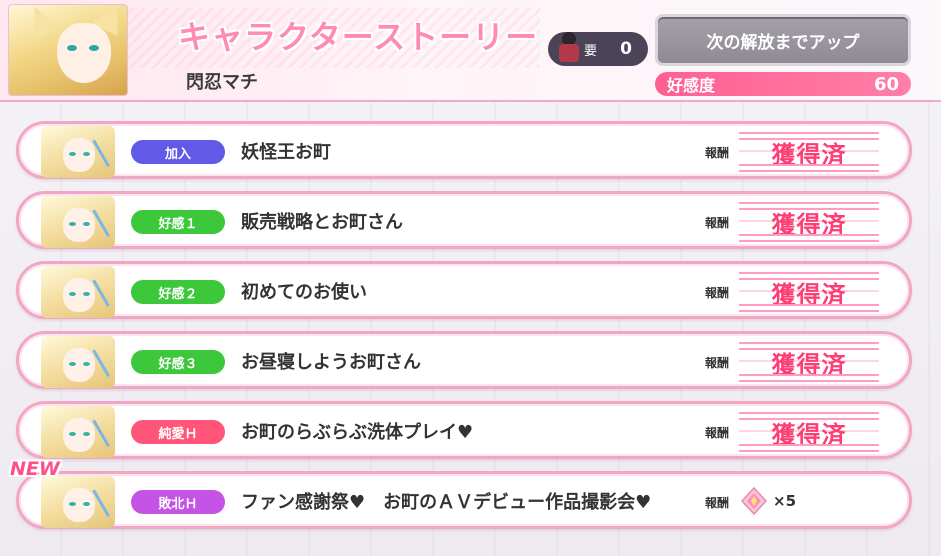 This screenshot has width=941, height=556. Describe the element at coordinates (358, 37) in the screenshot. I see `page-title: キャラクターストーリー` at that location.